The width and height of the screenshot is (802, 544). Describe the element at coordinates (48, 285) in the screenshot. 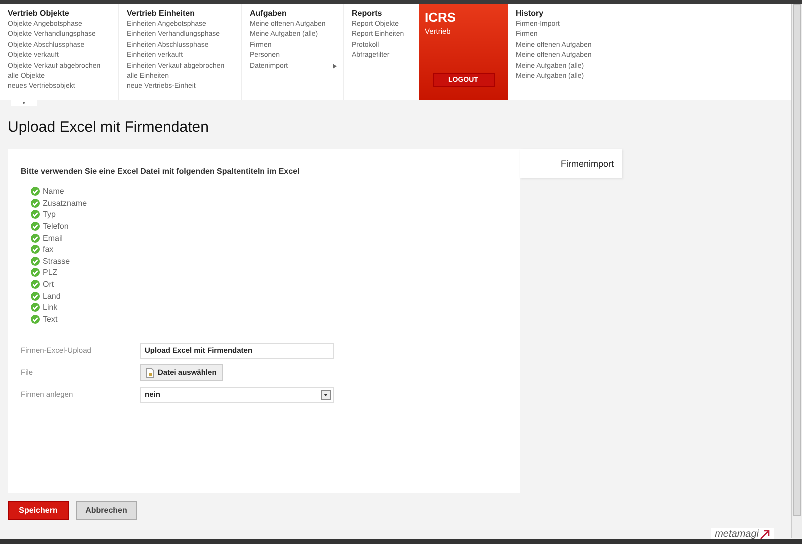

I see `column-name: Ort` at that location.